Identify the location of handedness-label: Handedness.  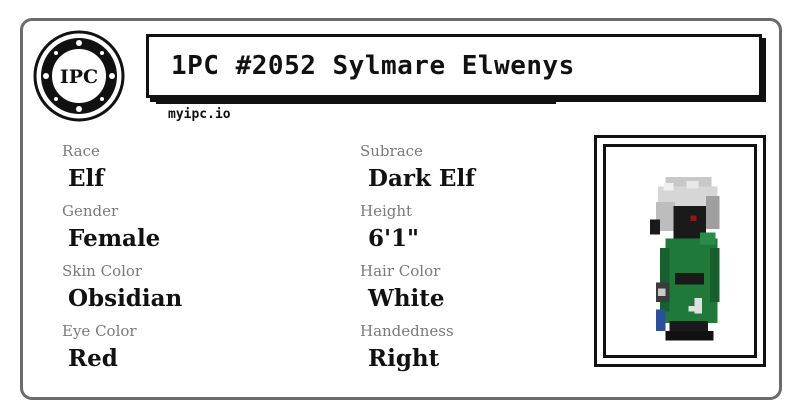
(407, 331).